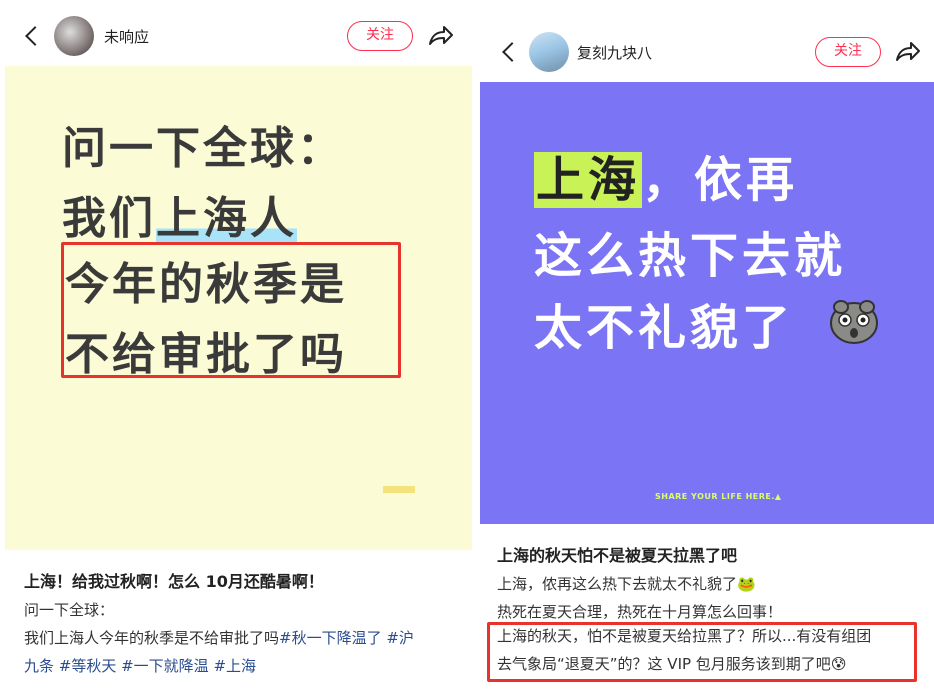 Image resolution: width=934 pixels, height=700 pixels. I want to click on highlighted-text: 上海人, so click(226, 218).